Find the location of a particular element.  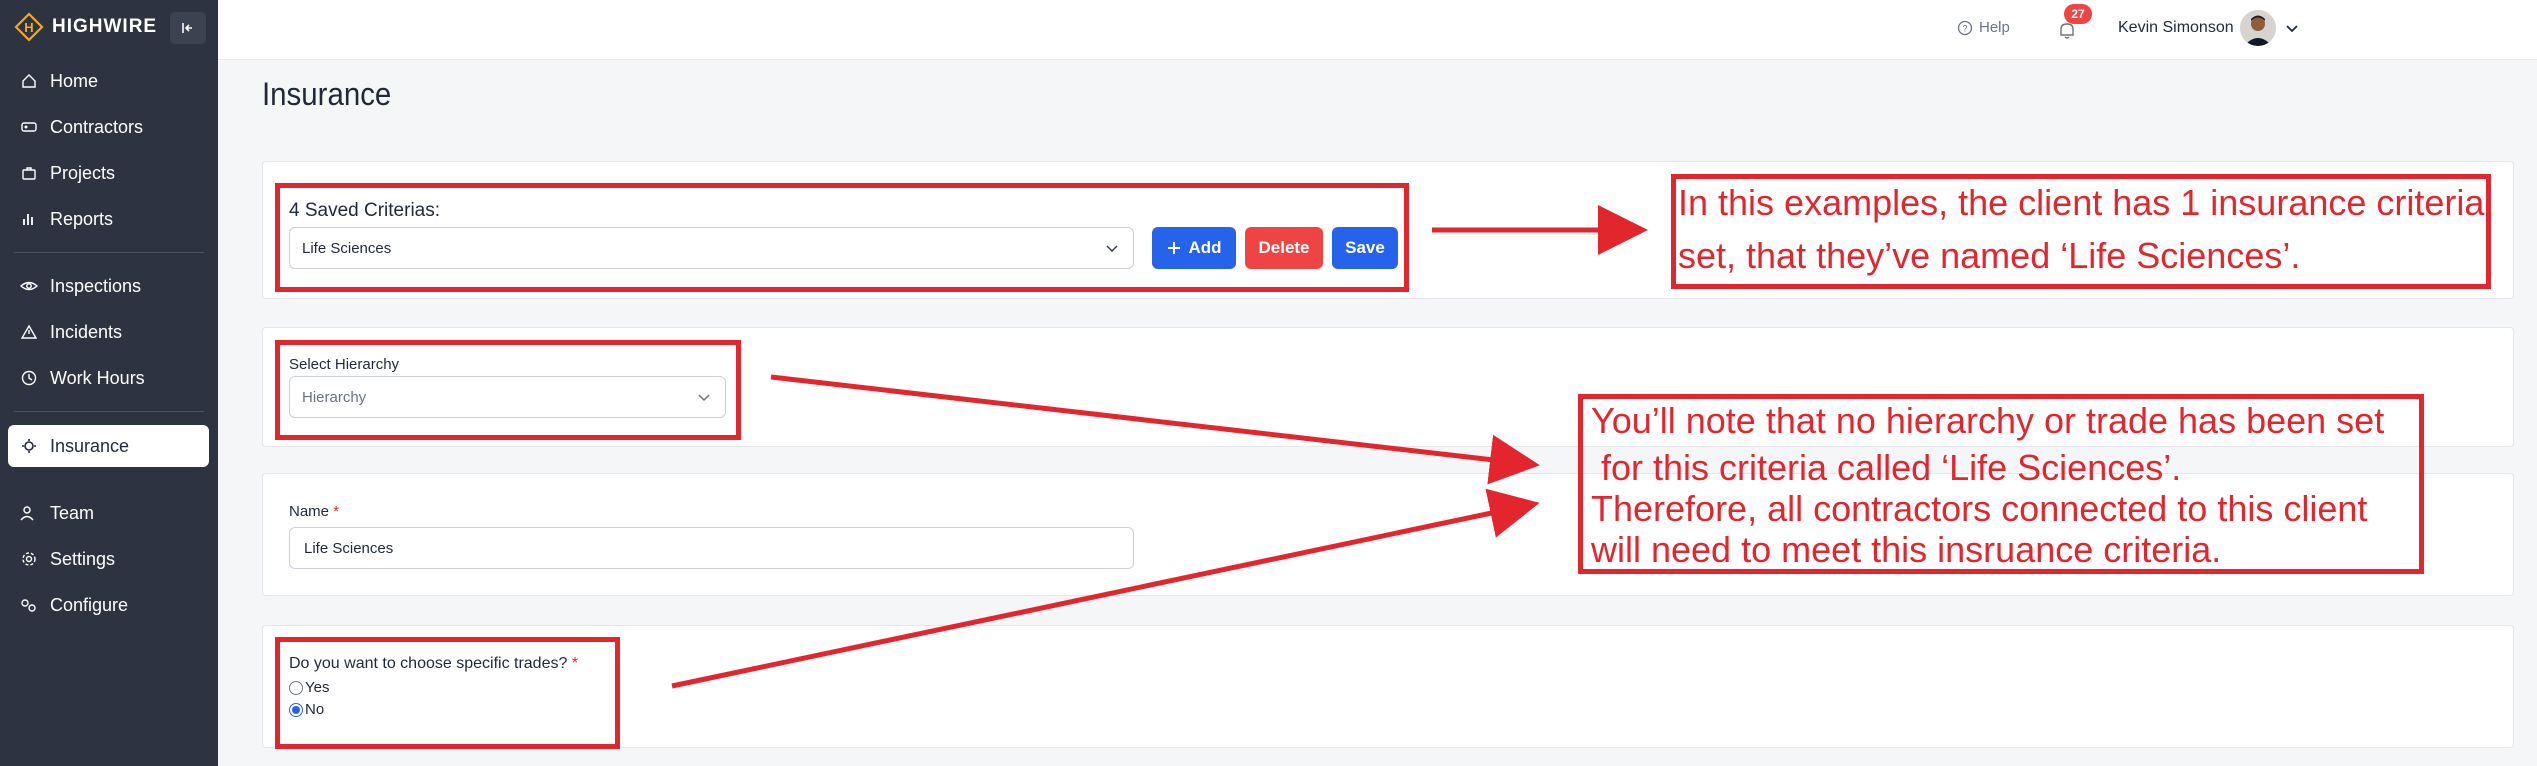

app-logo: H HIGHWIRE is located at coordinates (85, 27).